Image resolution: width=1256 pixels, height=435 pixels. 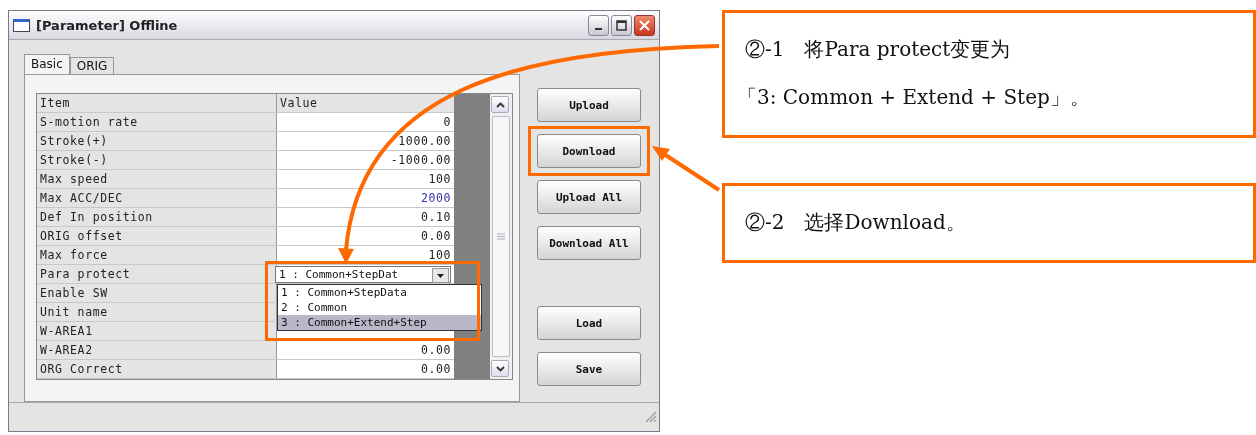 I want to click on table-cell: ORG Correct, so click(x=157, y=369).